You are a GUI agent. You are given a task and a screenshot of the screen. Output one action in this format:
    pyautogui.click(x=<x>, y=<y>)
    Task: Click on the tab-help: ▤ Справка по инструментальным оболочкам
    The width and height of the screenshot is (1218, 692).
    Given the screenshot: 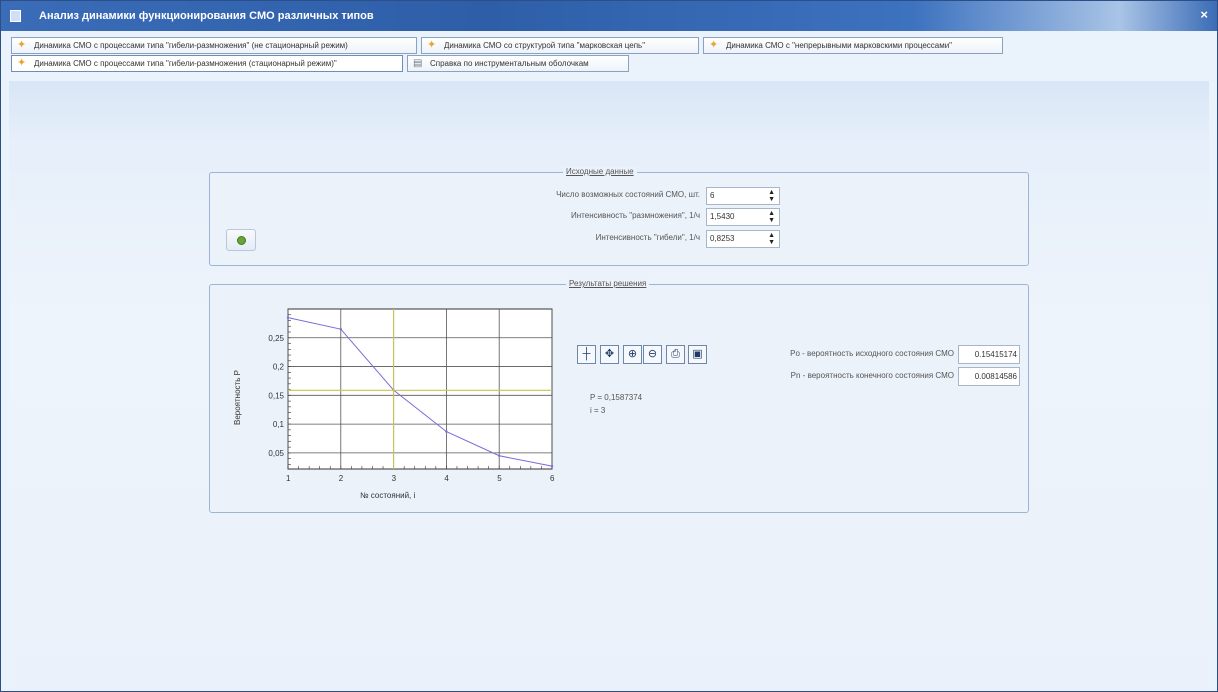 What is the action you would take?
    pyautogui.click(x=518, y=63)
    